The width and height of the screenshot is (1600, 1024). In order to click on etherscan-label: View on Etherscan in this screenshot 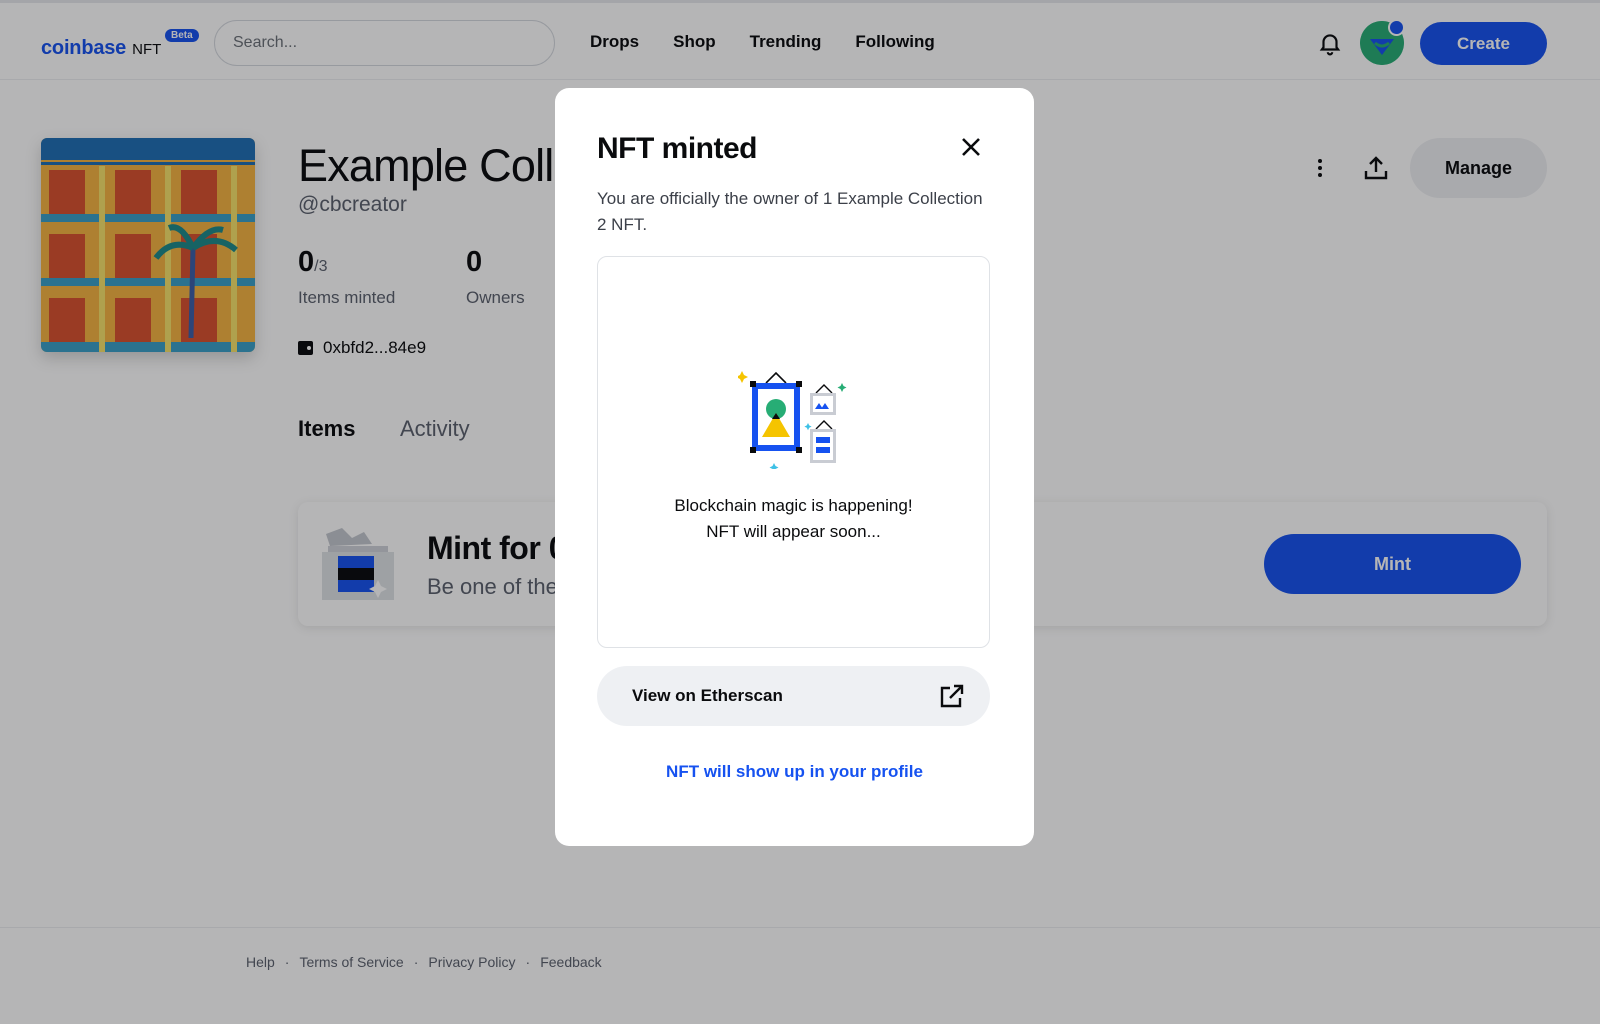, I will do `click(707, 695)`.